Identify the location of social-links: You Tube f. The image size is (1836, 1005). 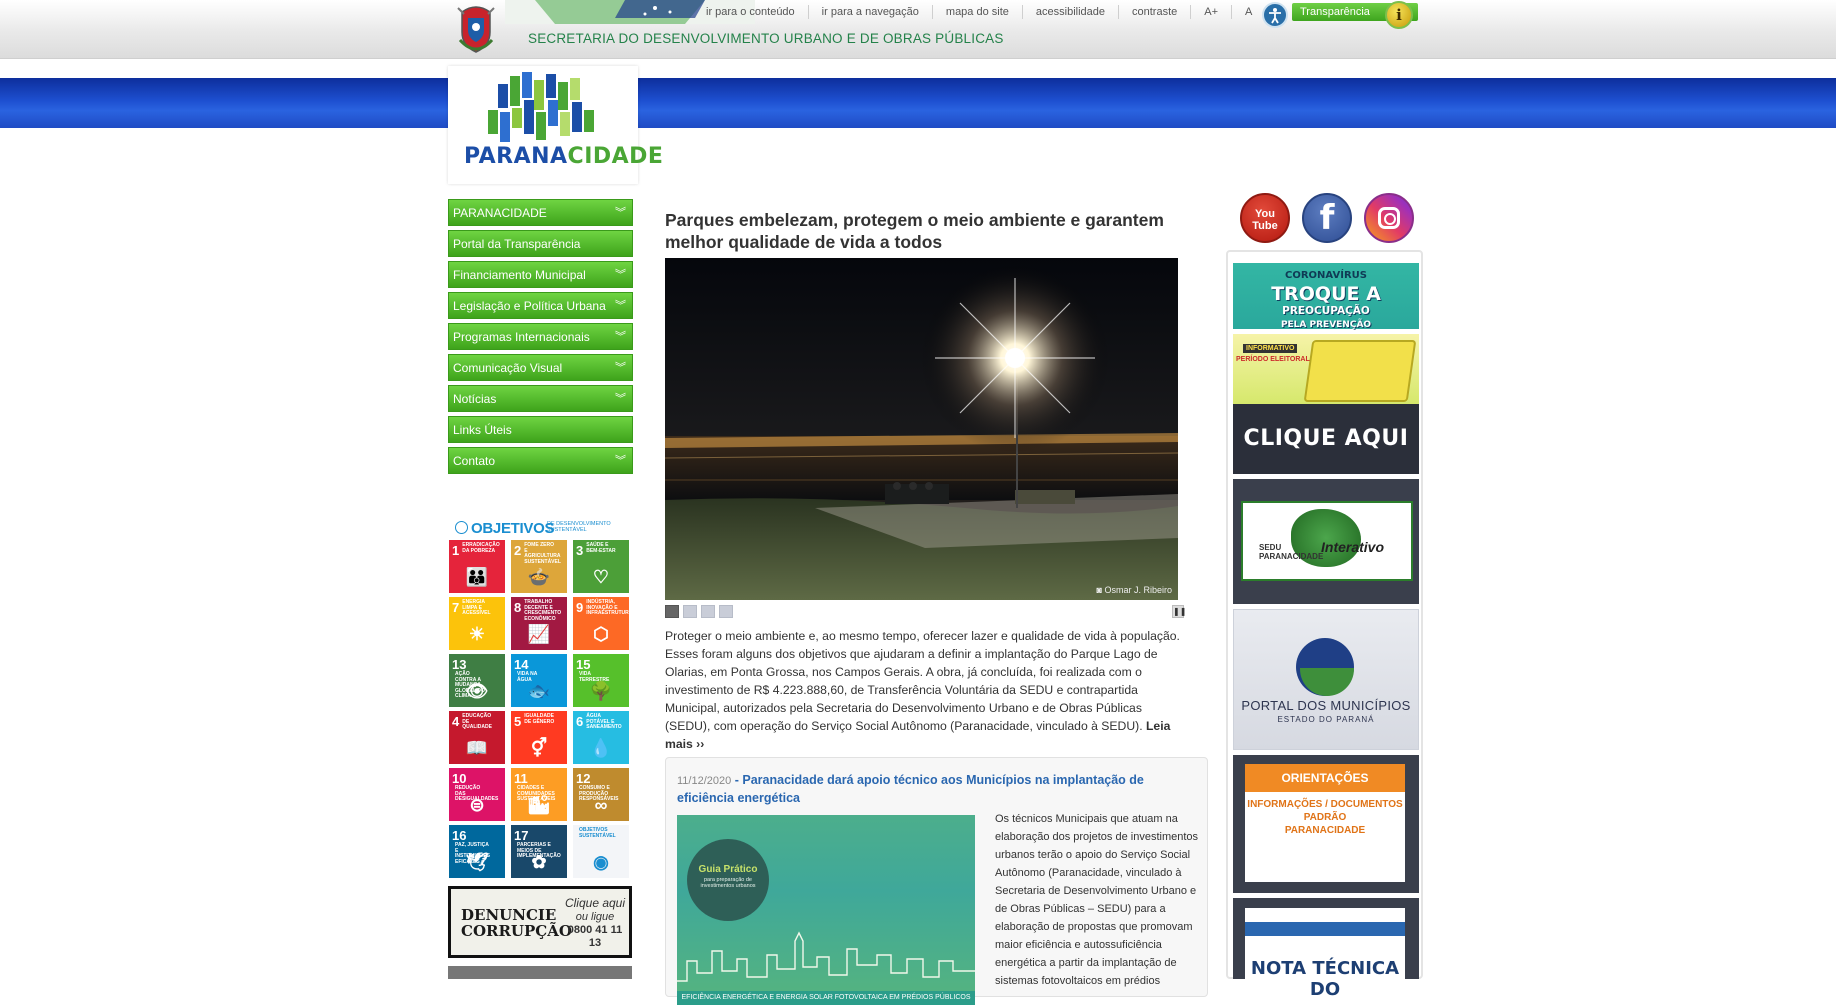
(1327, 218).